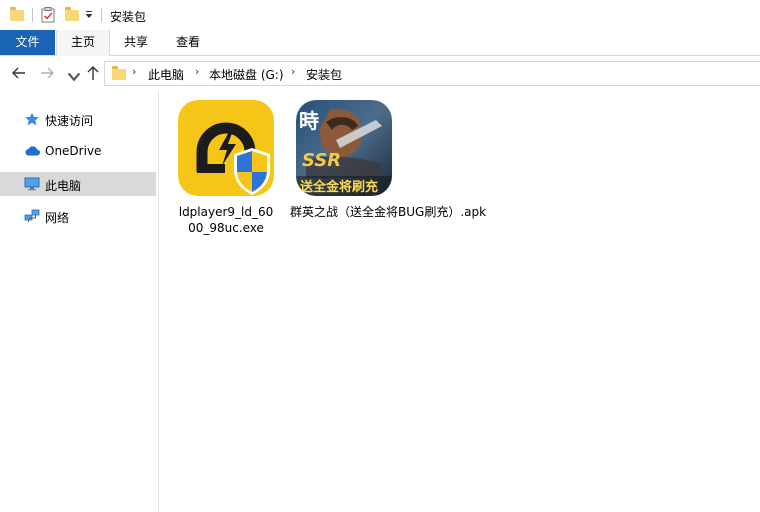 Image resolution: width=760 pixels, height=512 pixels. What do you see at coordinates (27, 42) in the screenshot?
I see `tab-file: 文件` at bounding box center [27, 42].